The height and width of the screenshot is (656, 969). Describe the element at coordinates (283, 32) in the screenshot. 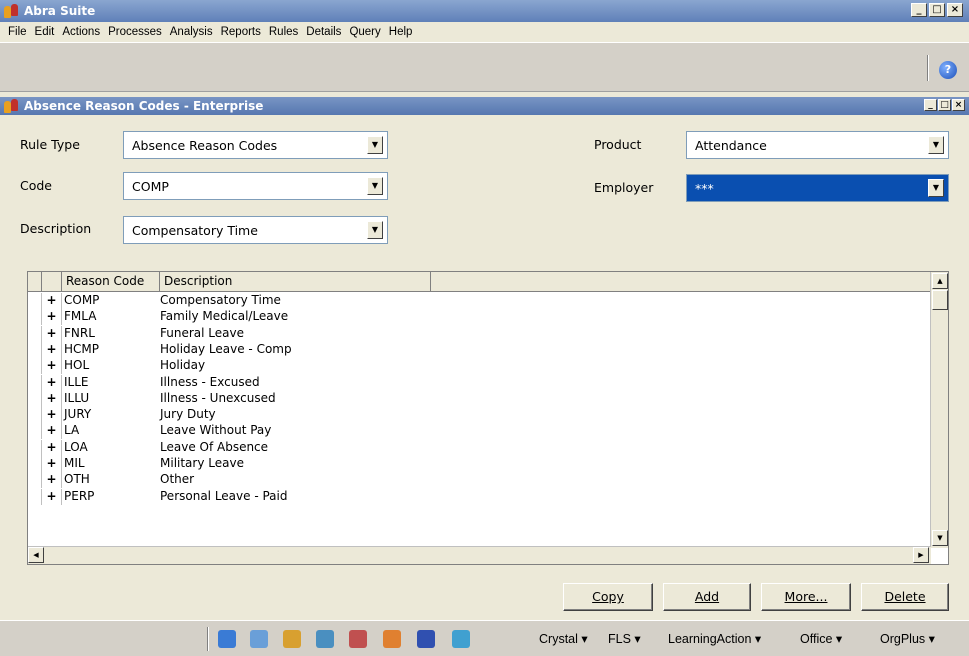

I see `menu-rules: Rules` at that location.